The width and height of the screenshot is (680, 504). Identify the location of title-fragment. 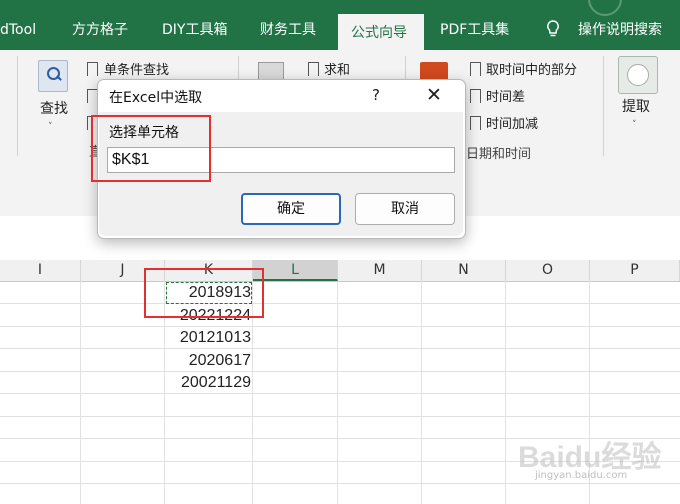
(24, 3).